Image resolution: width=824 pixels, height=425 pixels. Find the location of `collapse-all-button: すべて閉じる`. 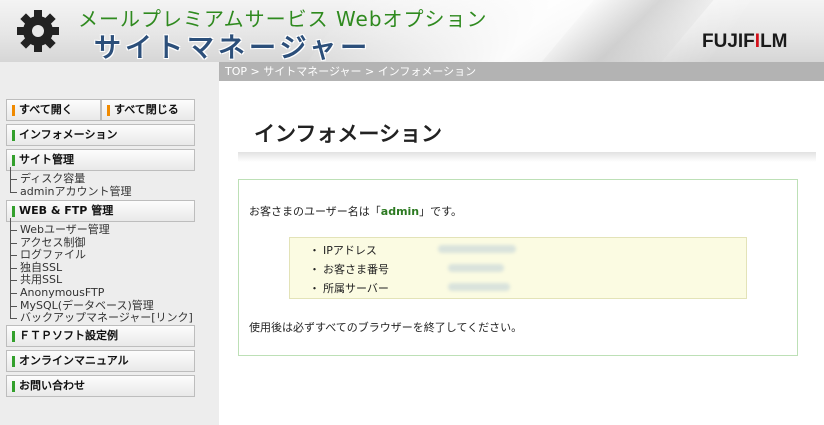

collapse-all-button: すべて閉じる is located at coordinates (148, 110).